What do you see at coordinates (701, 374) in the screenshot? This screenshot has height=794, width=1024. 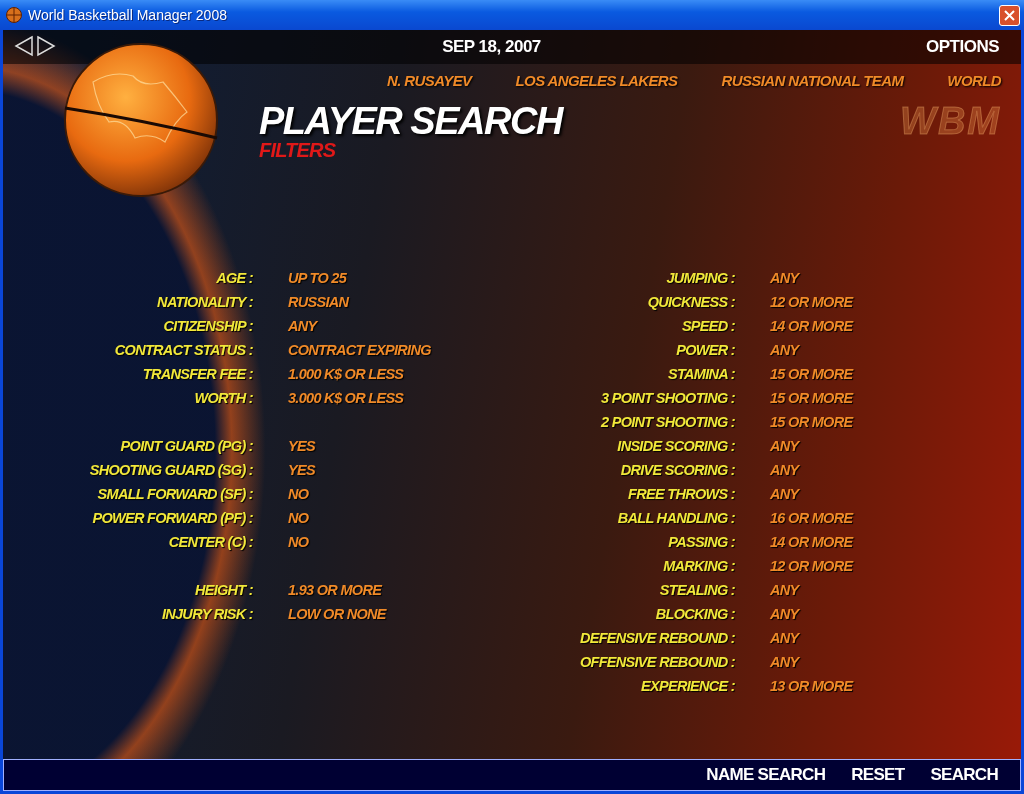 I see `filter-label: STAMINA :` at bounding box center [701, 374].